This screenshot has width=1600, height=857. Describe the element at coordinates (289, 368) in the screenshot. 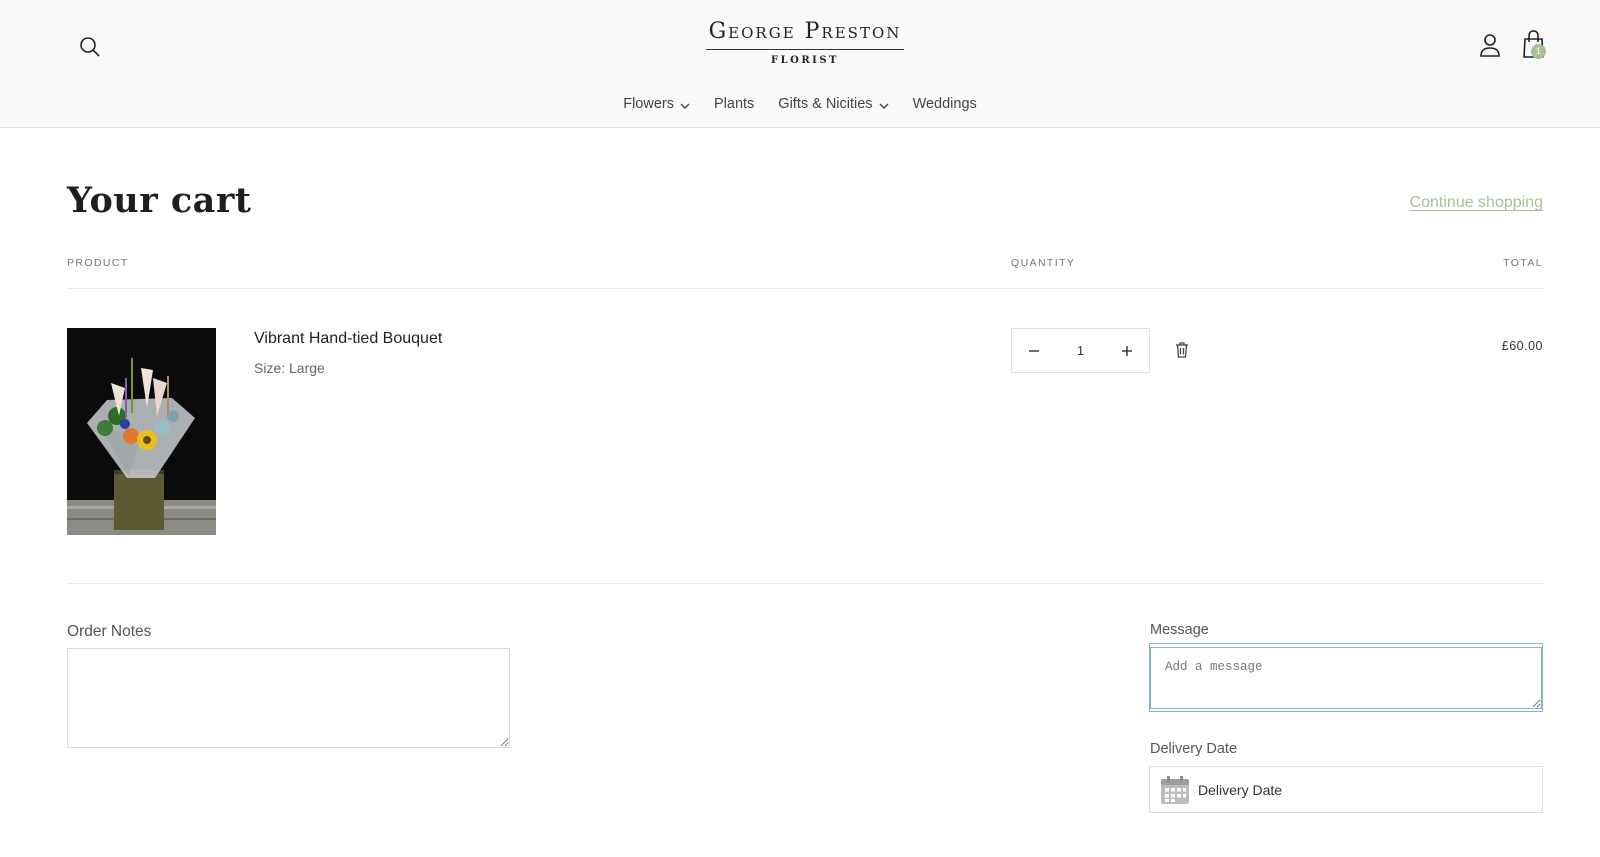

I see `product-size: Size: Large` at that location.